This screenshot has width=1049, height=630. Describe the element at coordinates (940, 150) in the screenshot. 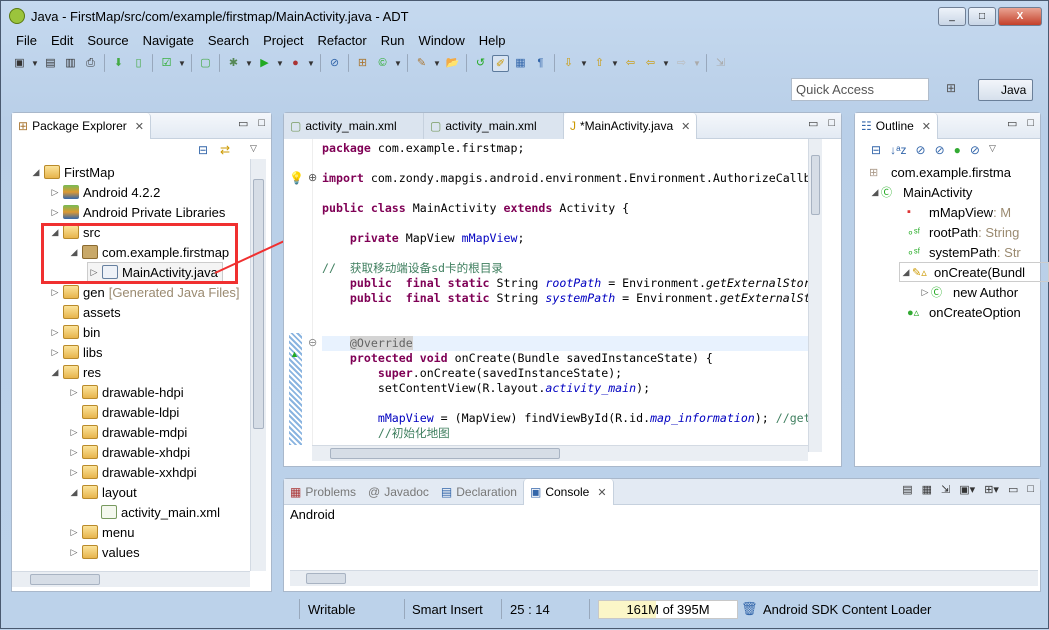

I see `hide-static-icon: ⊘` at that location.